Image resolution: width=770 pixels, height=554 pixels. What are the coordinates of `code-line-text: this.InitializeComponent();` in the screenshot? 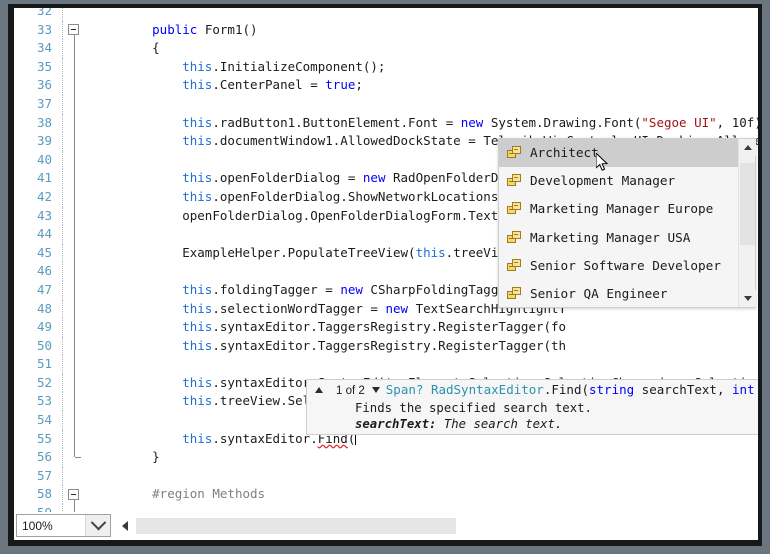 It's located at (284, 66).